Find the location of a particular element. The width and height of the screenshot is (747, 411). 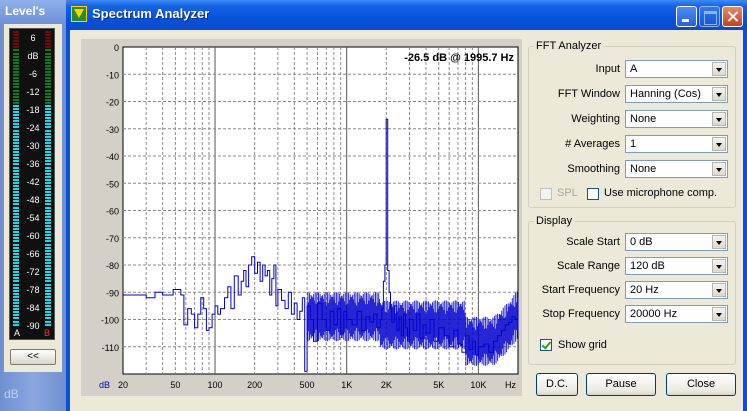

level-scale-label: -48 is located at coordinates (33, 200).